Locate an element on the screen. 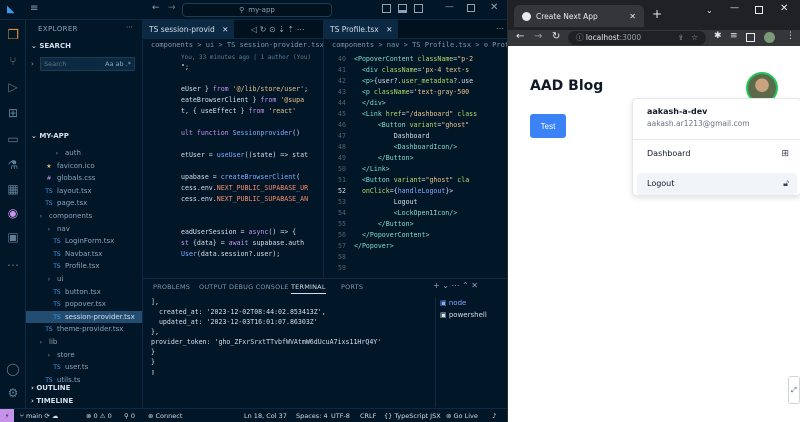 The width and height of the screenshot is (800, 422). branch-status: ⑂ main ⟳ ☁ is located at coordinates (39, 415).